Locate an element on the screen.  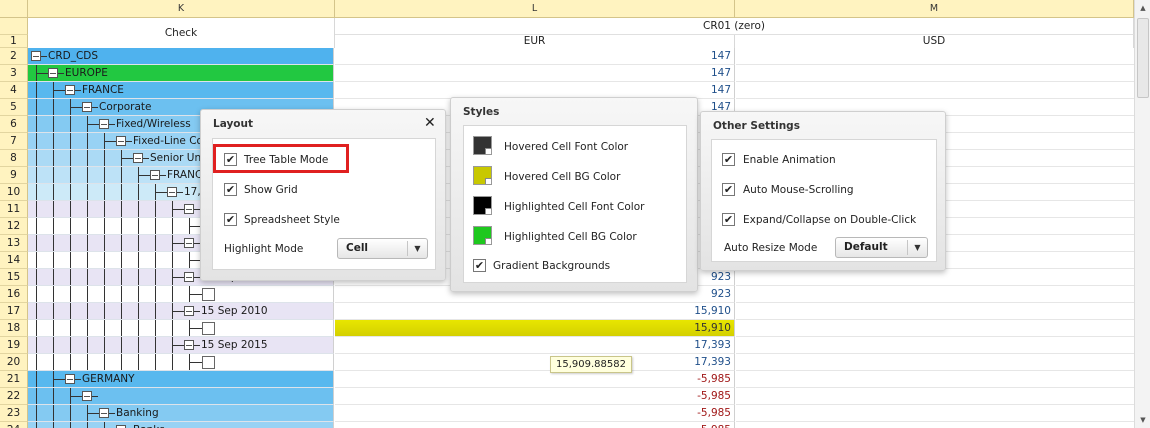
enable-animation-checkbox: ✔ is located at coordinates (728, 159).